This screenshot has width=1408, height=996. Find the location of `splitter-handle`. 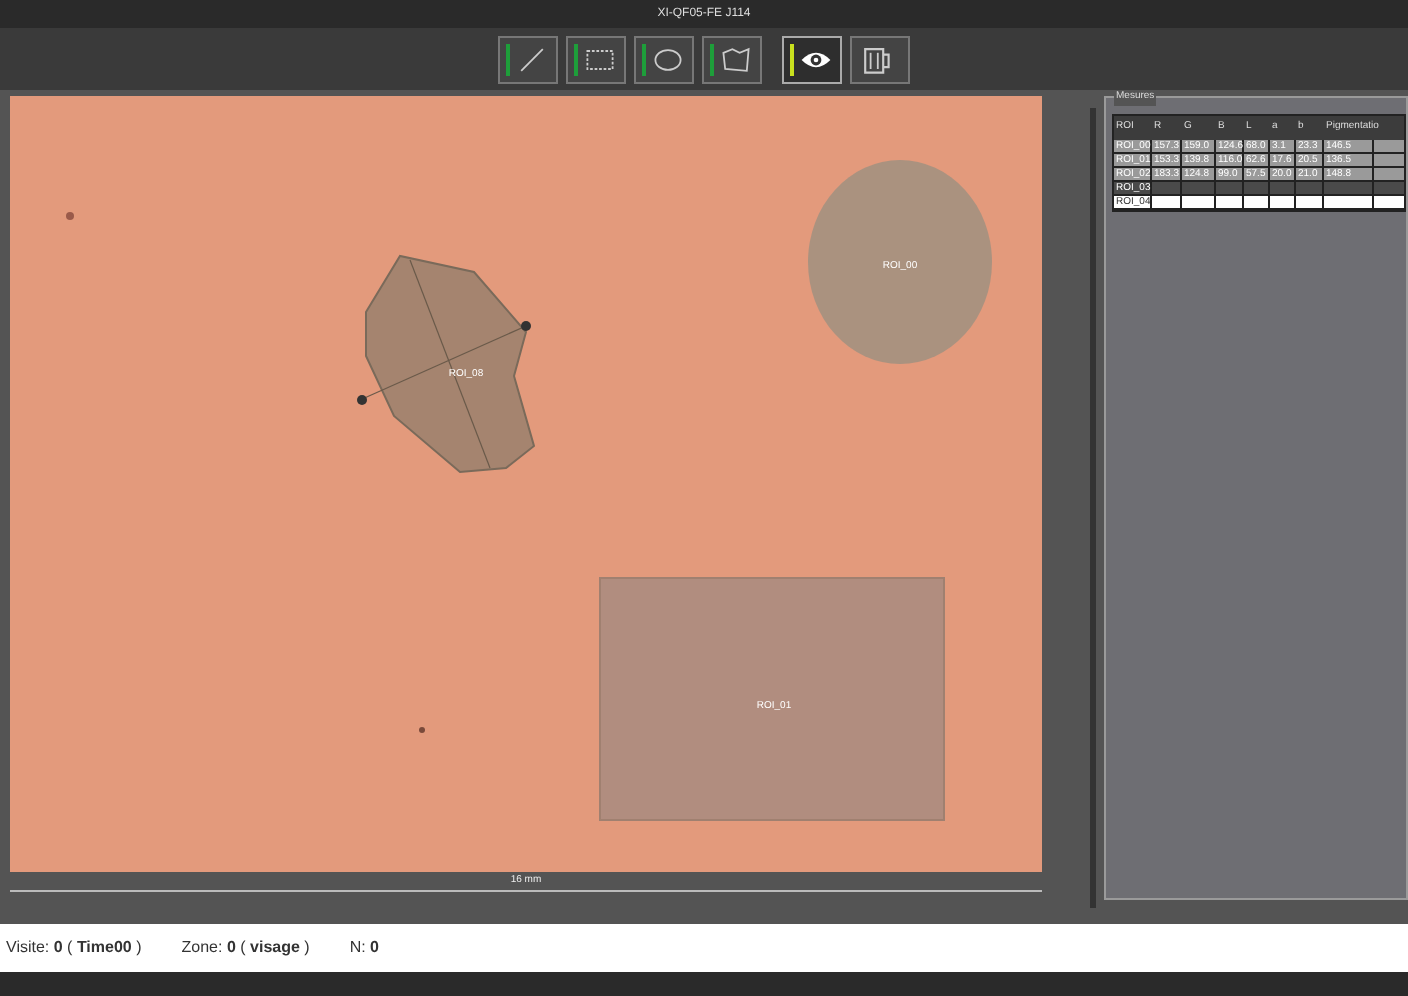

splitter-handle is located at coordinates (1092, 507).